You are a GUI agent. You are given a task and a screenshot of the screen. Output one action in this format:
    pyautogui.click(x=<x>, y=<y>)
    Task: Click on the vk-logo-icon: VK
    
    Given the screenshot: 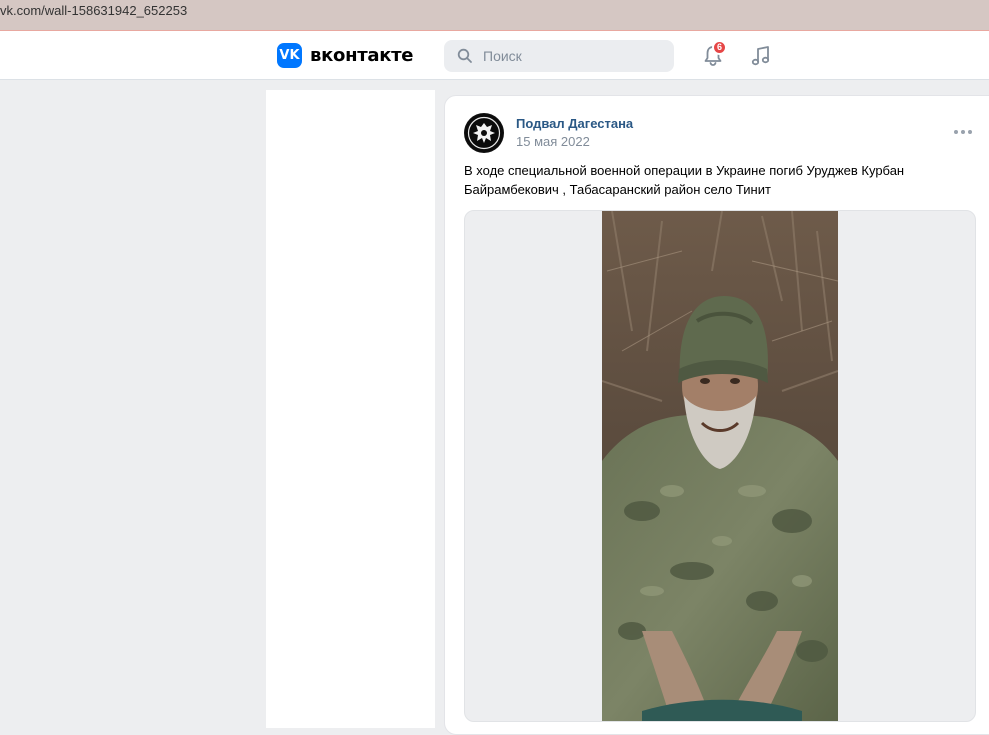 What is the action you would take?
    pyautogui.click(x=289, y=55)
    